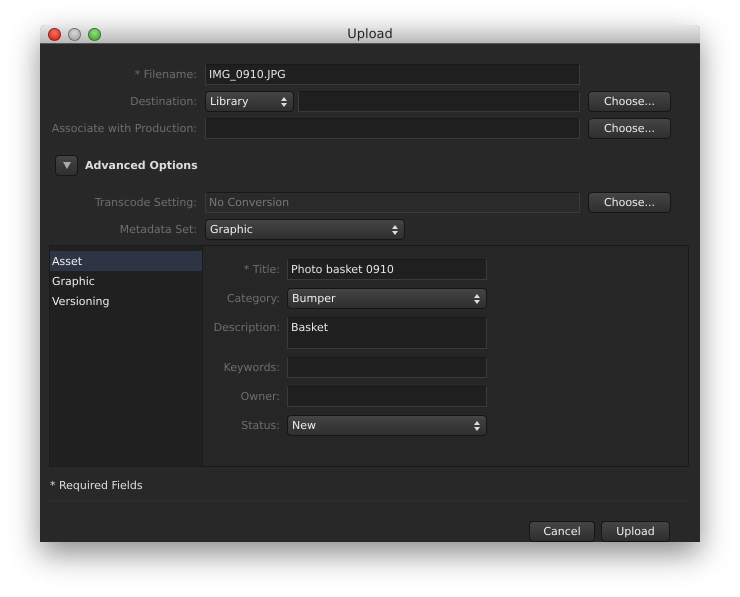 The width and height of the screenshot is (740, 597). What do you see at coordinates (141, 165) in the screenshot?
I see `section-label: Advanced Options` at bounding box center [141, 165].